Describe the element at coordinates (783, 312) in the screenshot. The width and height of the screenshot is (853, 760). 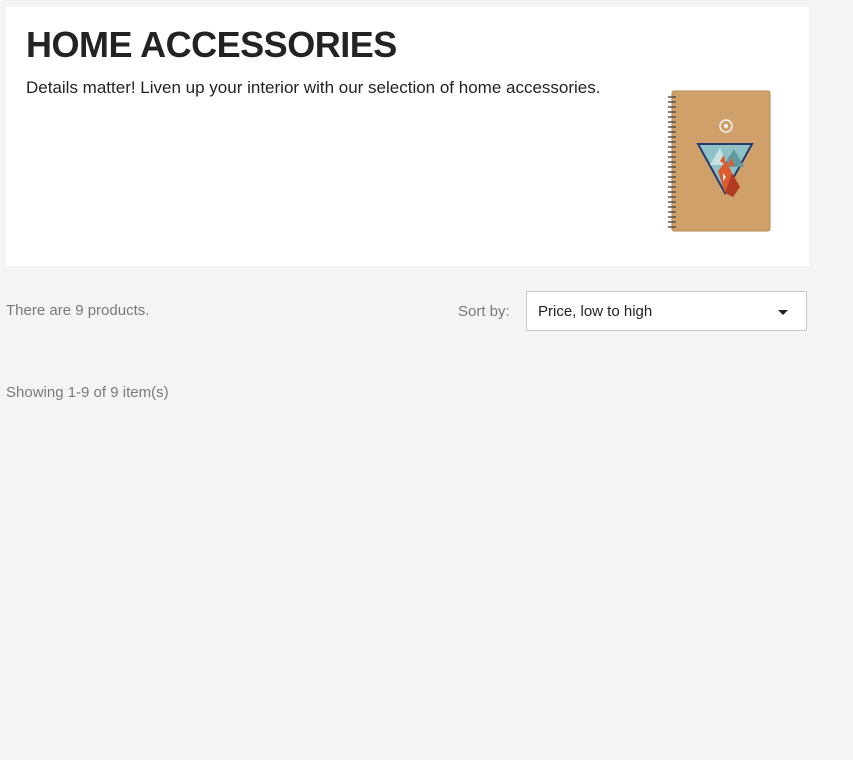
I see `caret-down-icon` at that location.